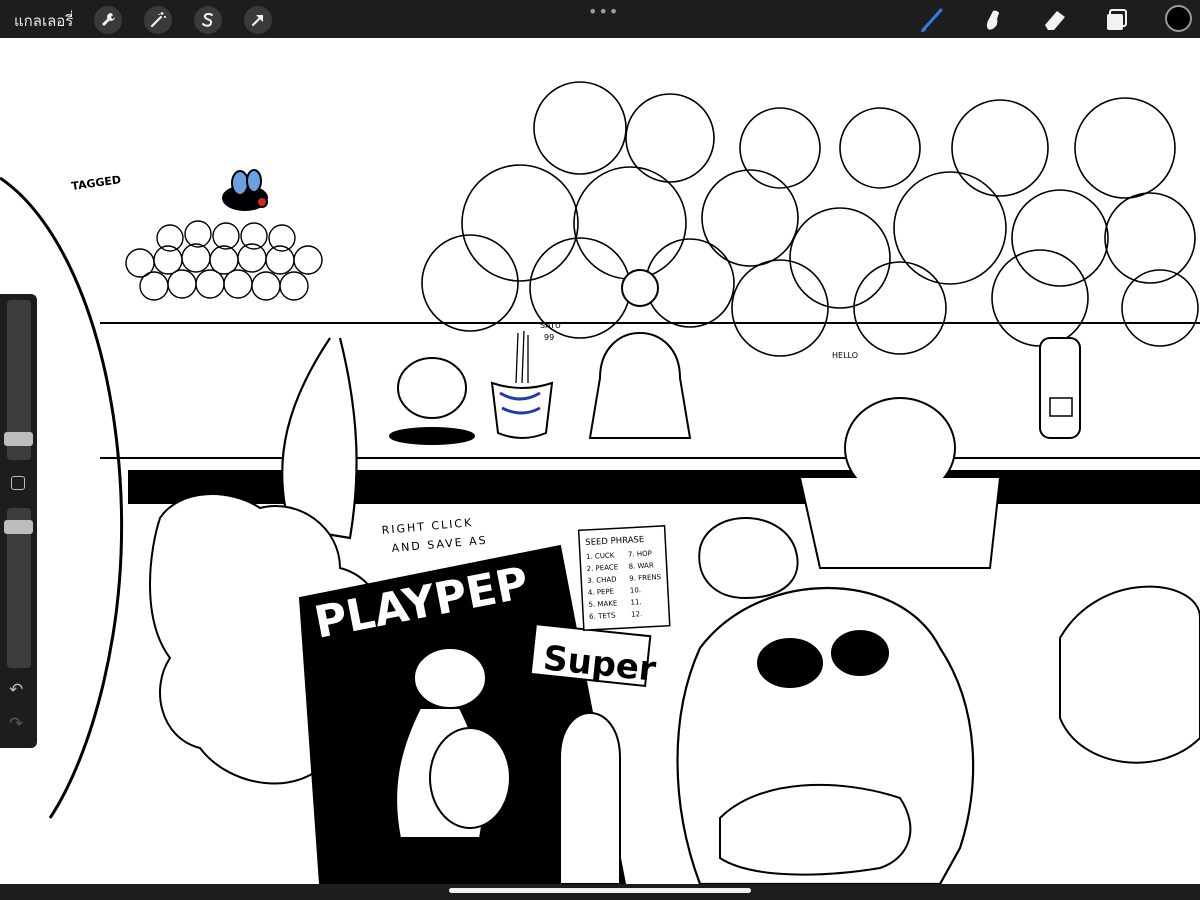  Describe the element at coordinates (636, 602) in the screenshot. I see `svg-text: 11.` at that location.